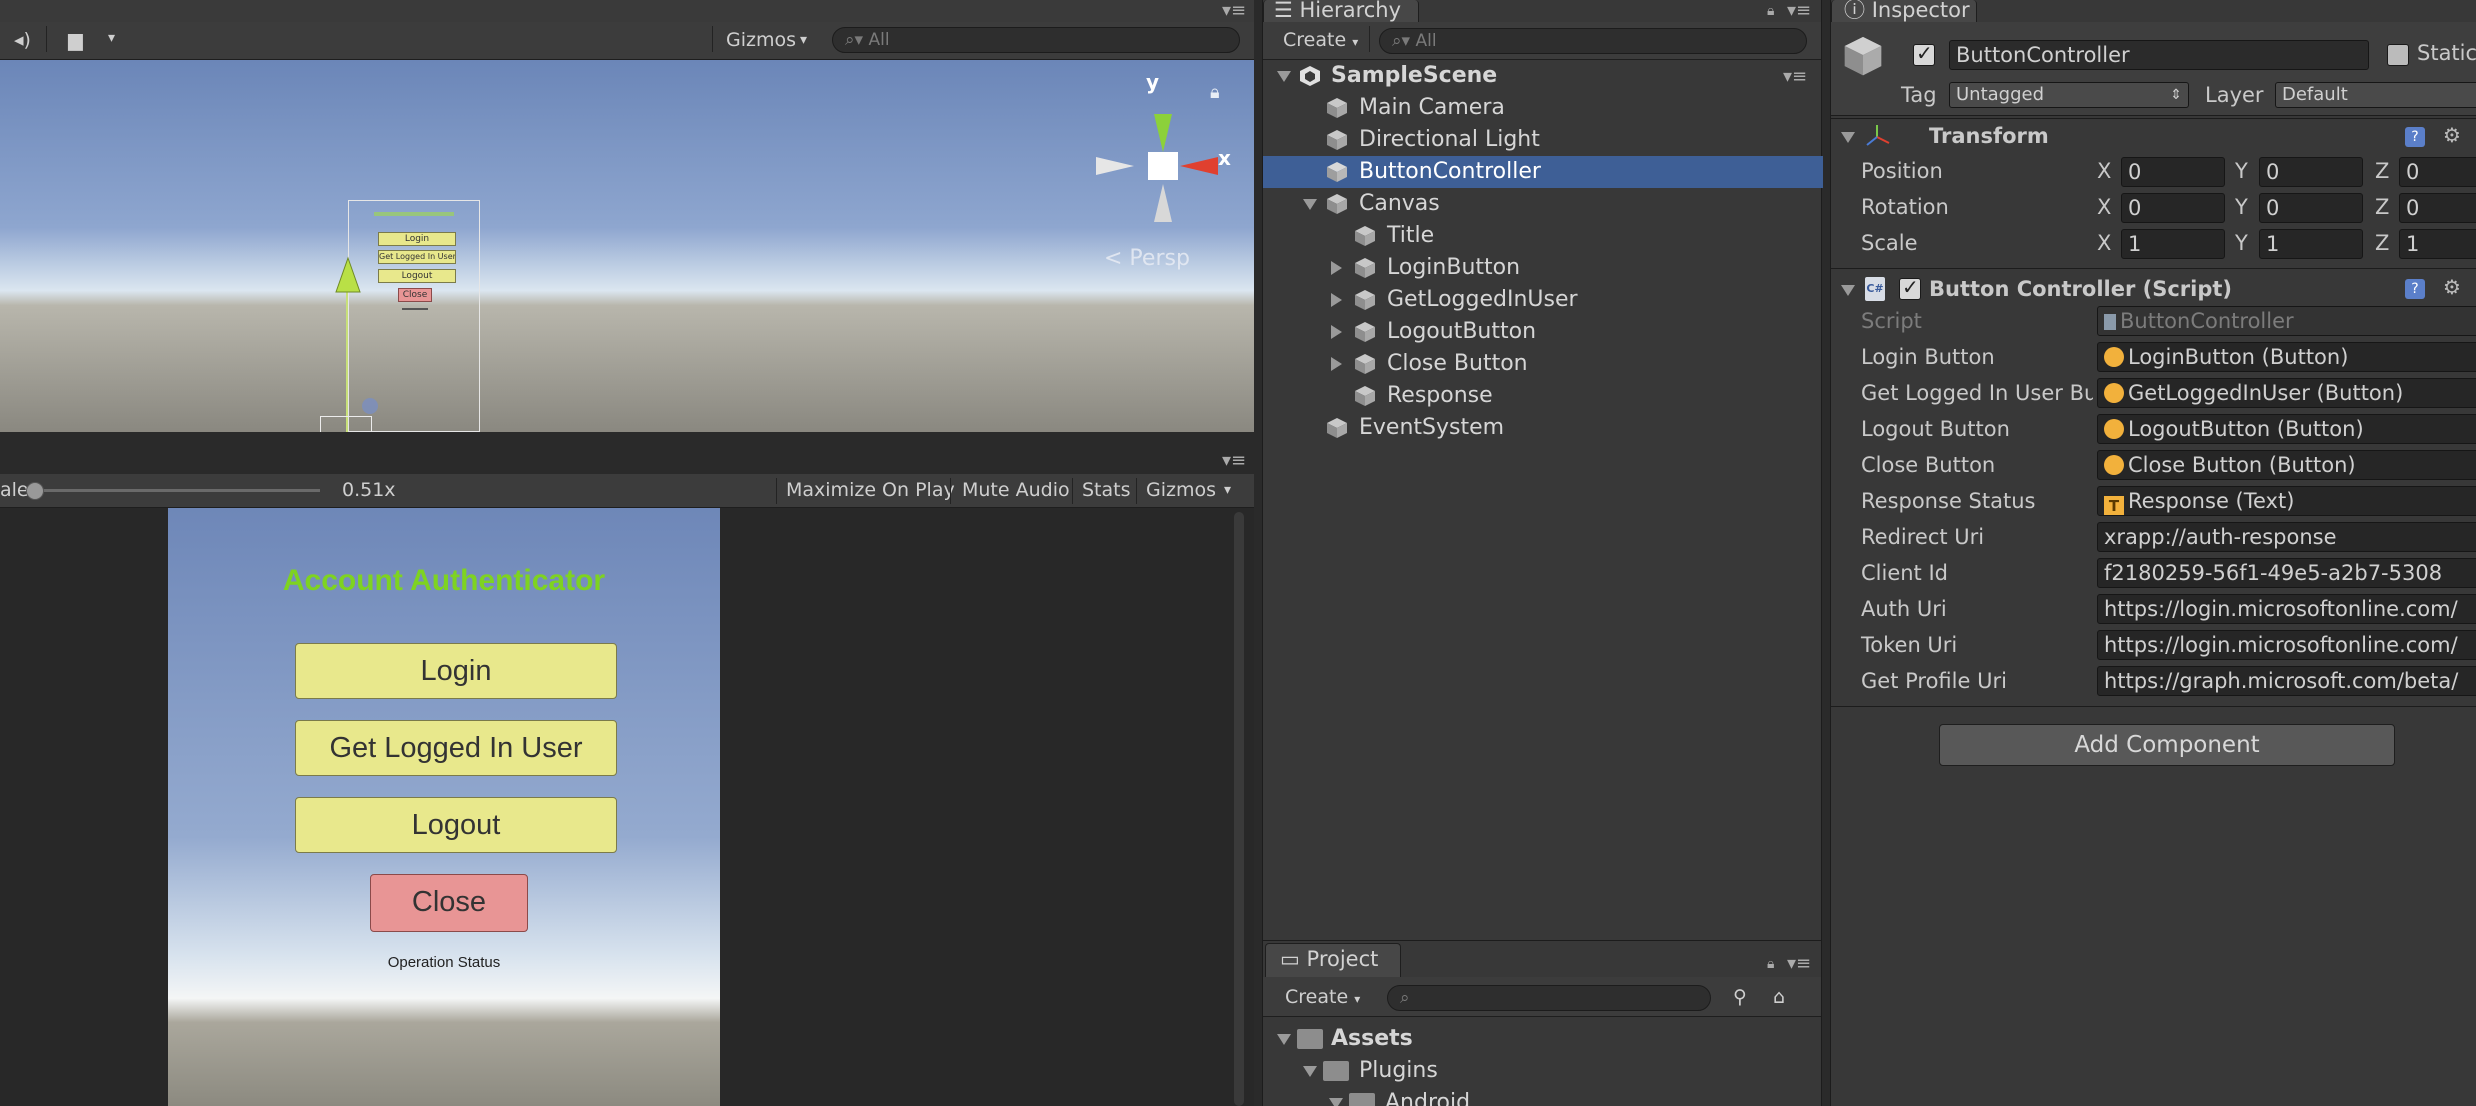  Describe the element at coordinates (1543, 268) in the screenshot. I see `hierarchy-item-login-button: LoginButton` at that location.